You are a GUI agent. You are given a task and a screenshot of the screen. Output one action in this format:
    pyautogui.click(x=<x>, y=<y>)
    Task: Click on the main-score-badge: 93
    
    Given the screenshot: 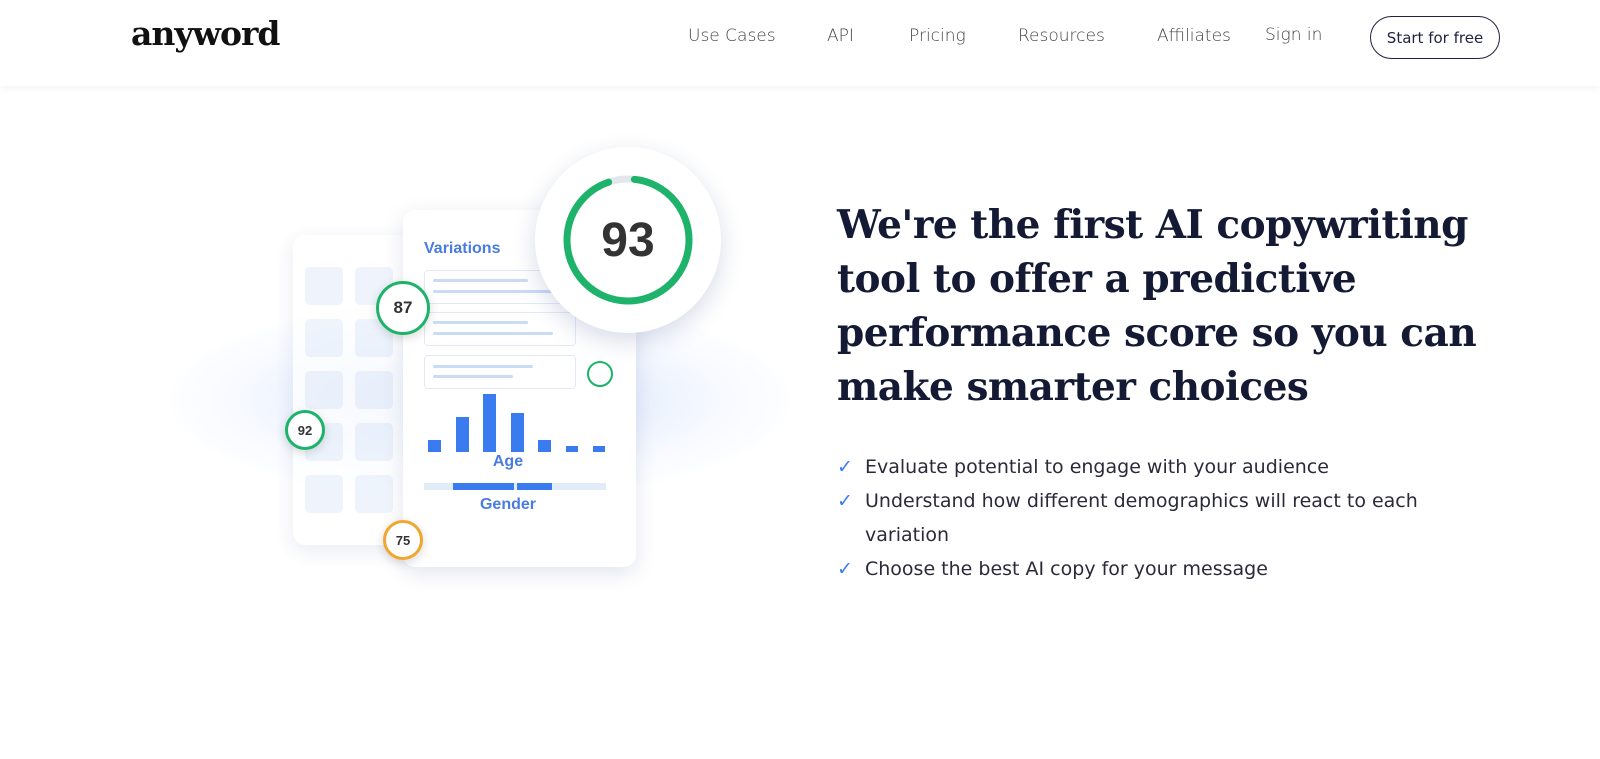 What is the action you would take?
    pyautogui.click(x=628, y=240)
    